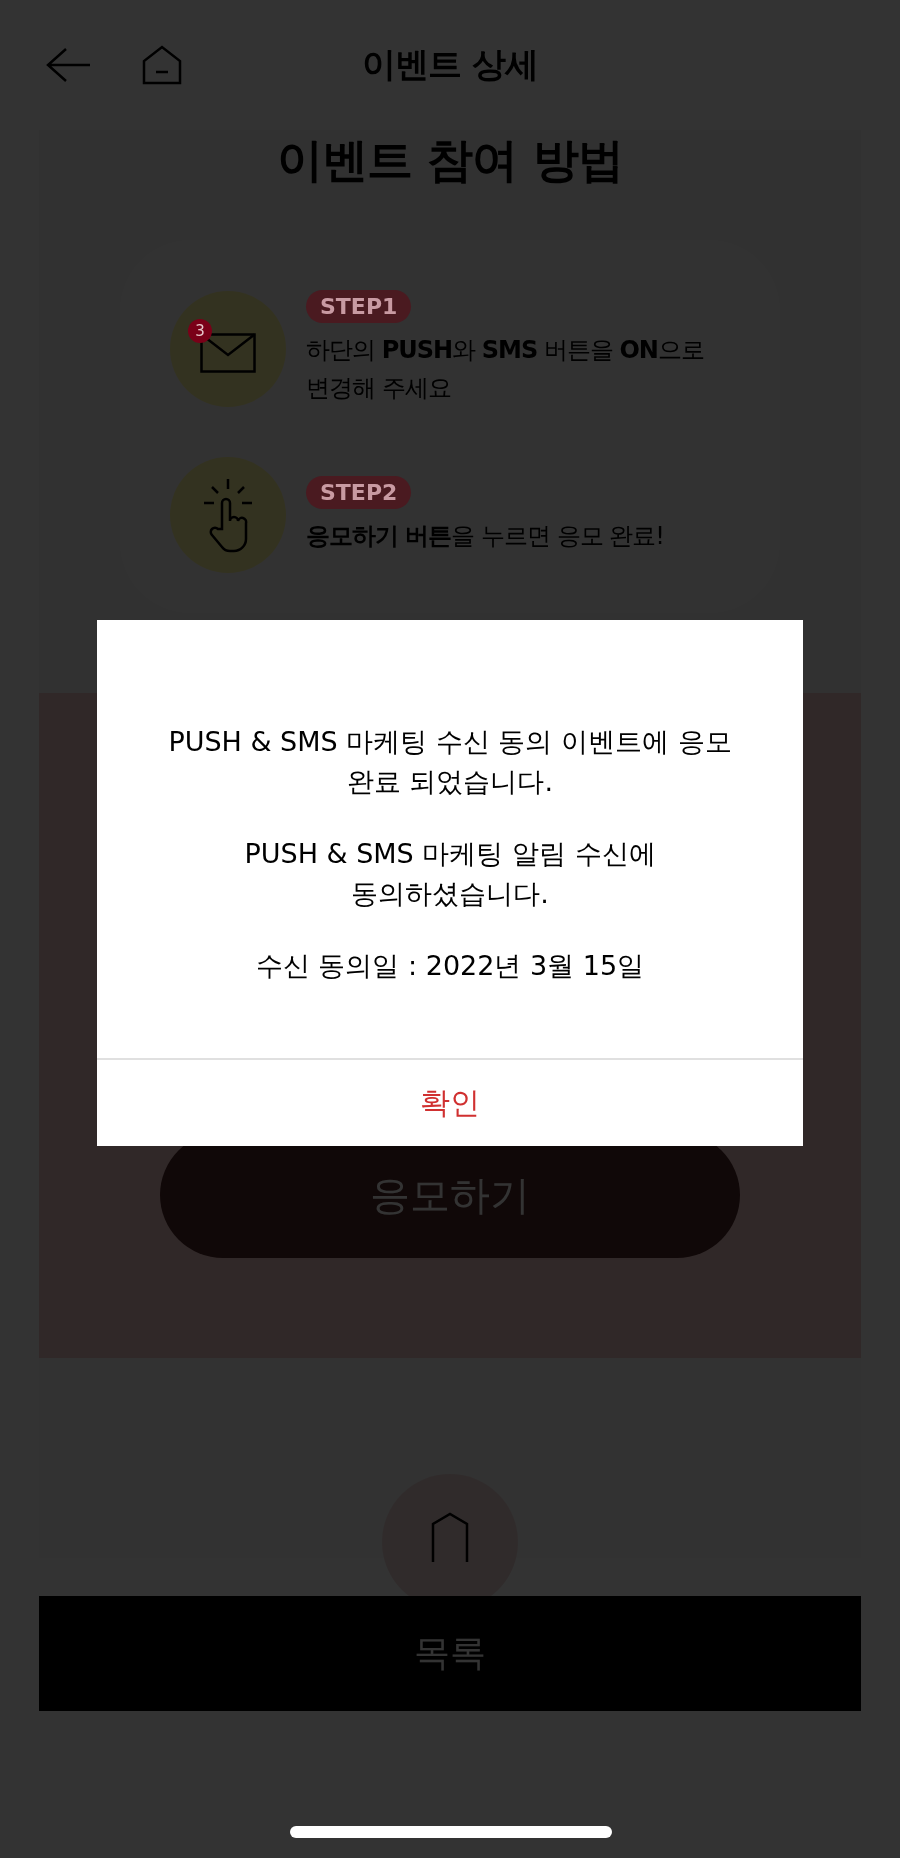  Describe the element at coordinates (359, 306) in the screenshot. I see `step-badge: STEP1` at that location.